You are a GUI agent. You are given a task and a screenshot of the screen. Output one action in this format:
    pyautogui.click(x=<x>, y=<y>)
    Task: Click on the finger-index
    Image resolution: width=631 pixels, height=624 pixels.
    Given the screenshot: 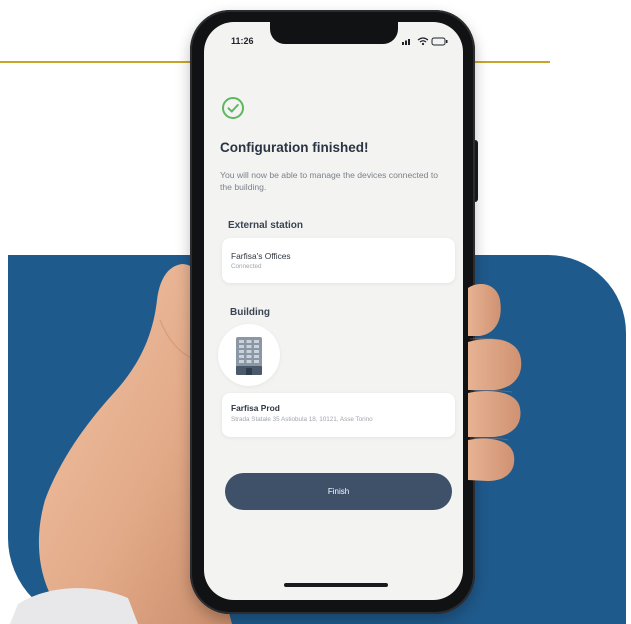 What is the action you would take?
    pyautogui.click(x=484, y=310)
    